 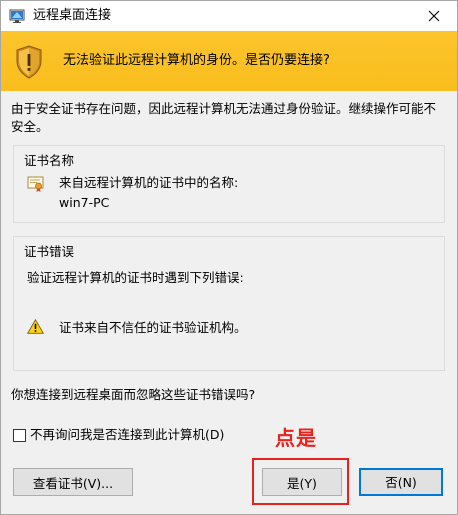 I want to click on group-title-cert-errors: 证书错误, so click(x=49, y=251).